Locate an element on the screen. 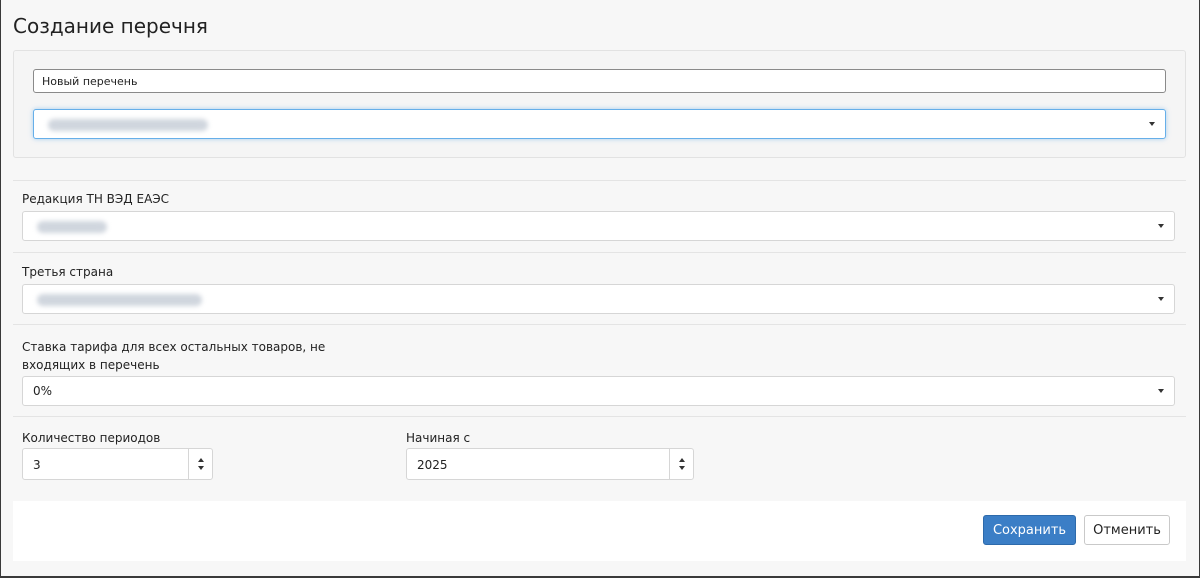 The width and height of the screenshot is (1200, 578). periods-label: Количество периодов is located at coordinates (91, 438).